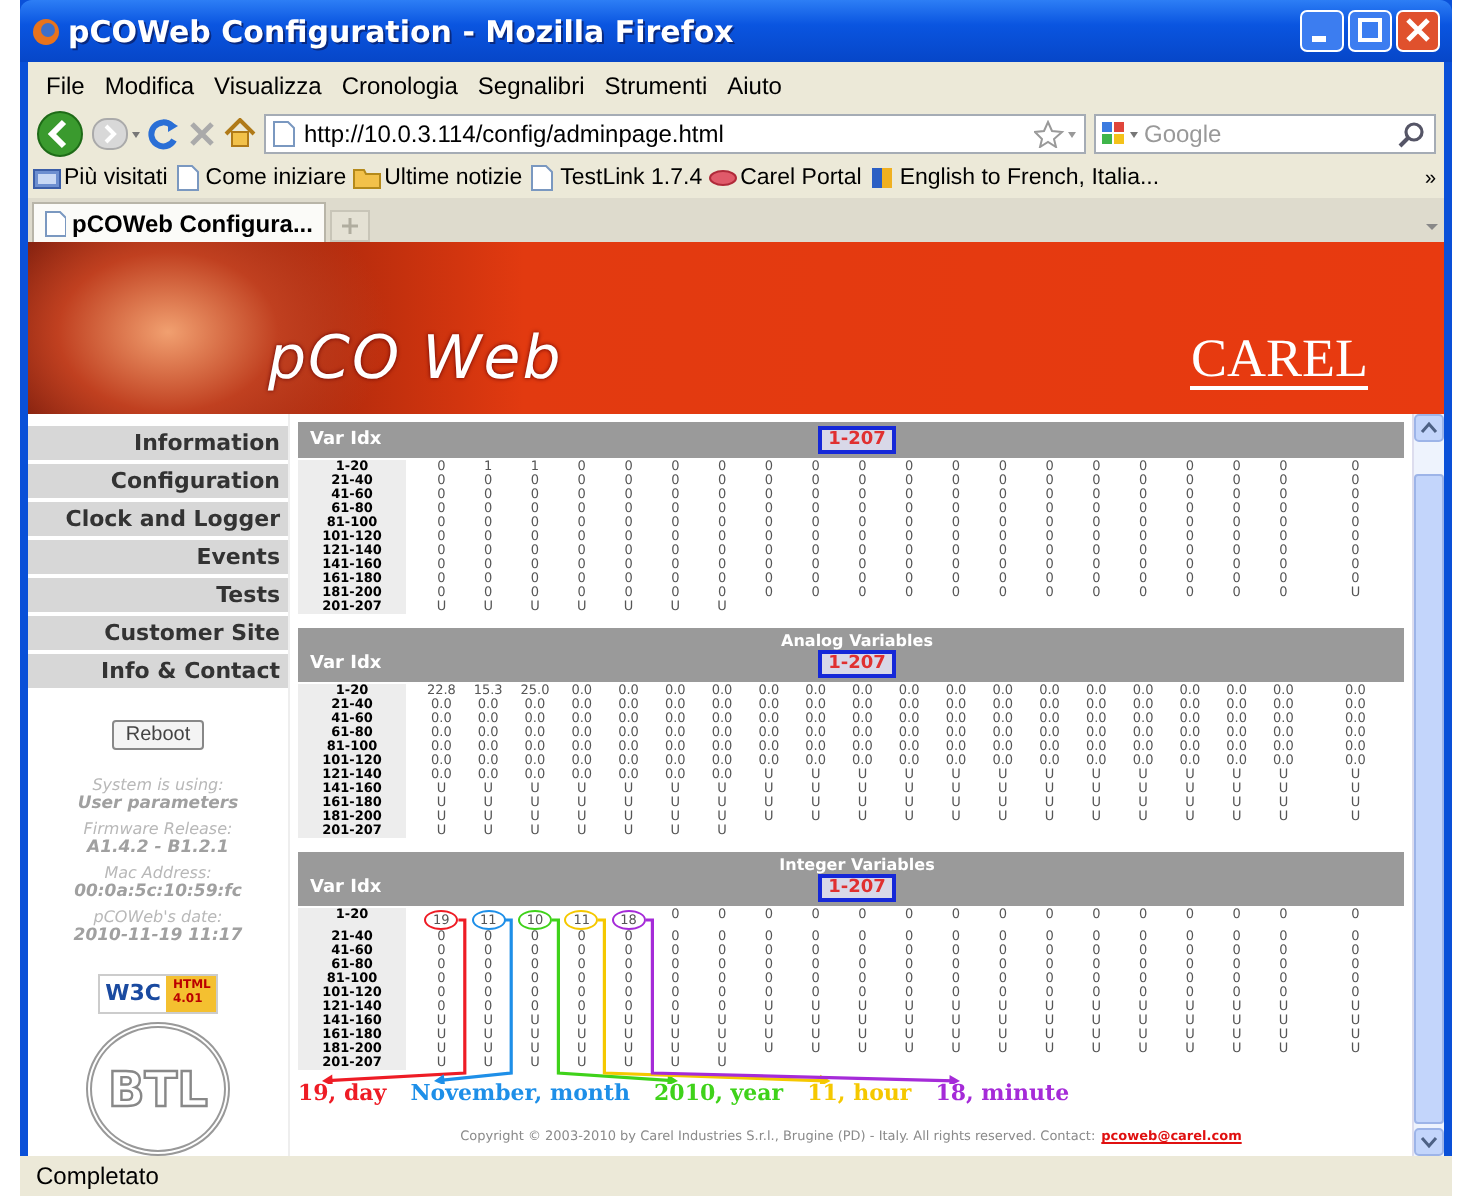 The image size is (1472, 1196). Describe the element at coordinates (158, 633) in the screenshot. I see `sidebar-item: Customer Site` at that location.